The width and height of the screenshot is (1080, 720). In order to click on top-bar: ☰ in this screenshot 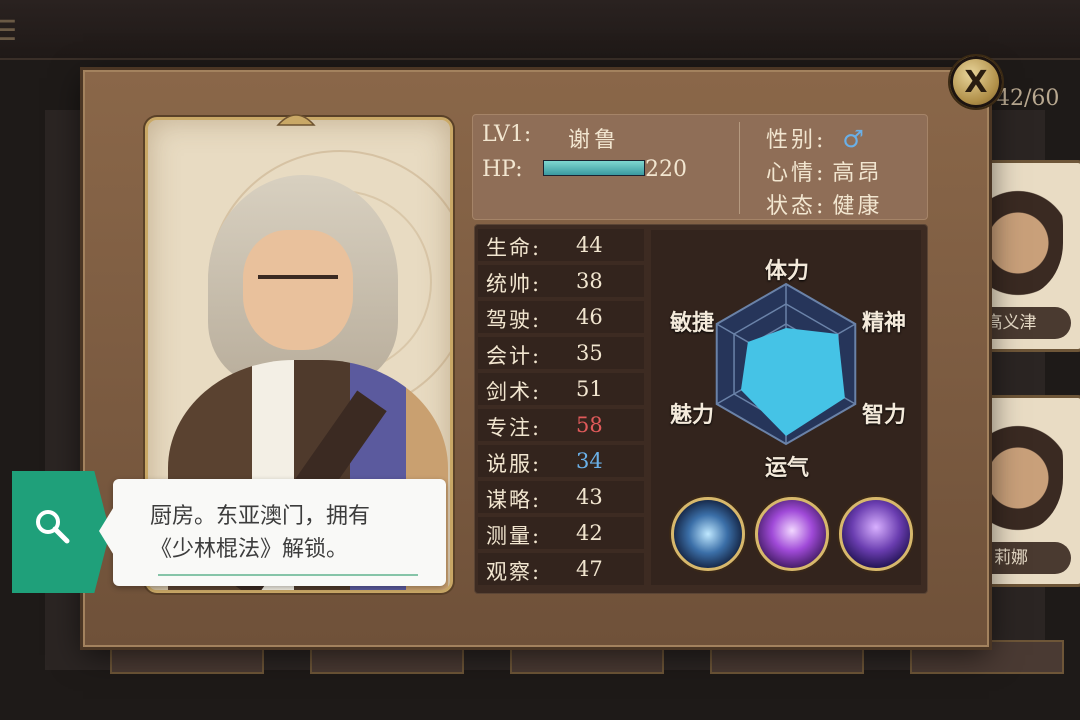, I will do `click(540, 30)`.